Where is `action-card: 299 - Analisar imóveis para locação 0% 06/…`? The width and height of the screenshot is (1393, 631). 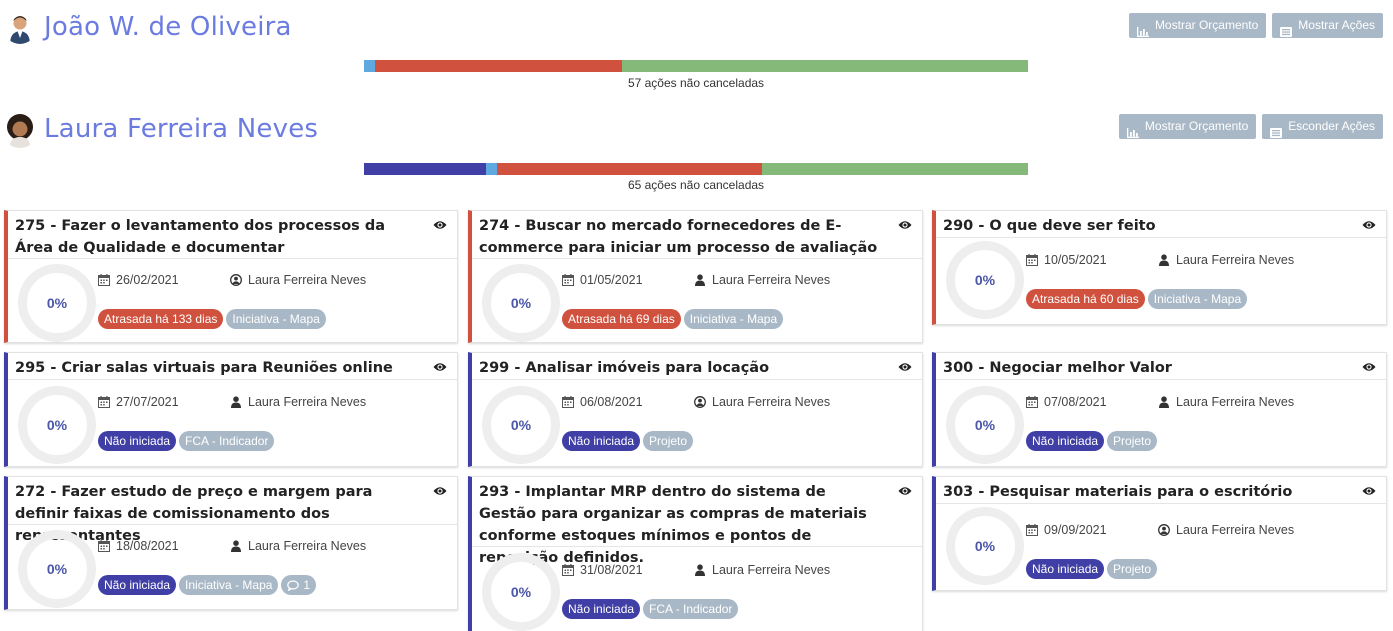
action-card: 299 - Analisar imóveis para locação 0% 06/… is located at coordinates (695, 409).